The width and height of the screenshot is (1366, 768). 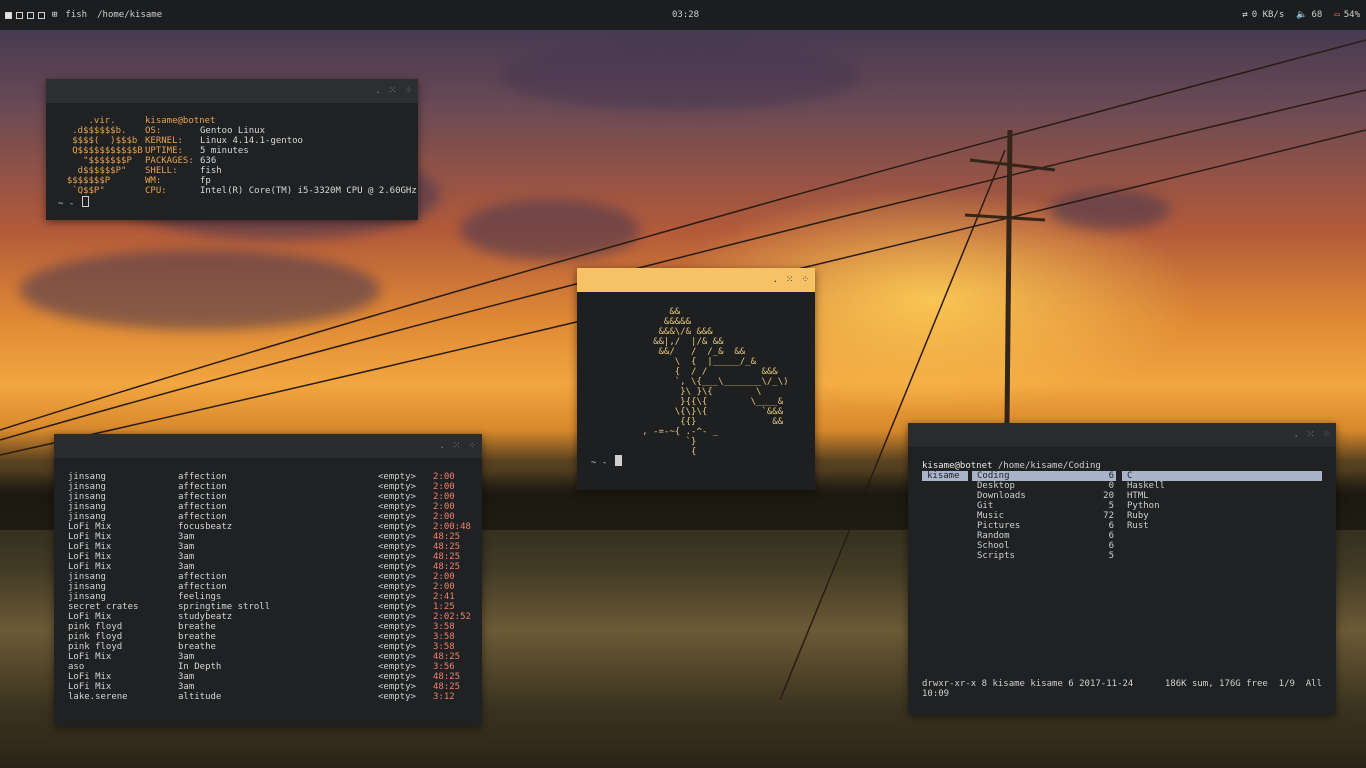 I want to click on tiling-layout-icon: ⊞, so click(x=54, y=15).